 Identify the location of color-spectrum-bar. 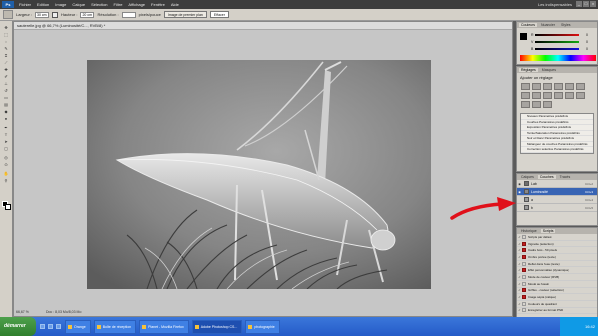
(558, 58).